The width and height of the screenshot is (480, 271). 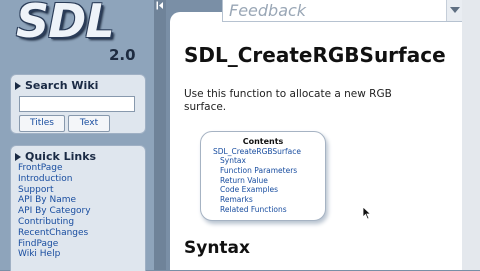 What do you see at coordinates (258, 171) in the screenshot?
I see `toc-link-function-parameters: Function Parameters` at bounding box center [258, 171].